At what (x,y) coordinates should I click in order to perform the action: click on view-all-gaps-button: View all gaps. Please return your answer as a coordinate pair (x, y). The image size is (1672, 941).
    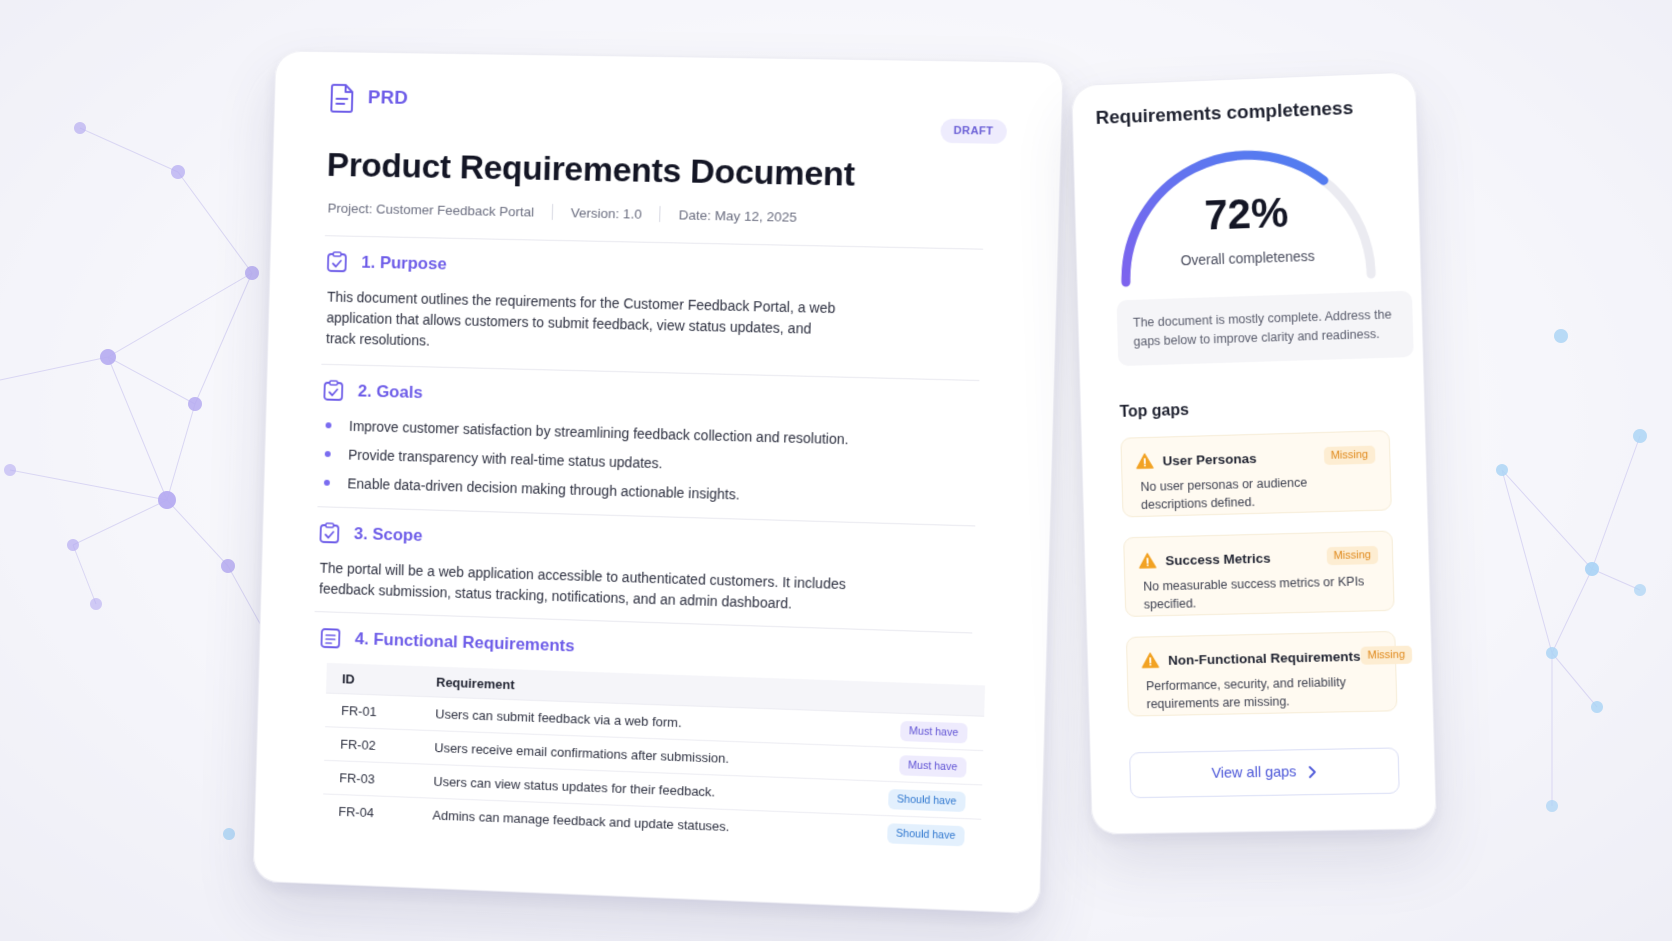
    Looking at the image, I should click on (1264, 773).